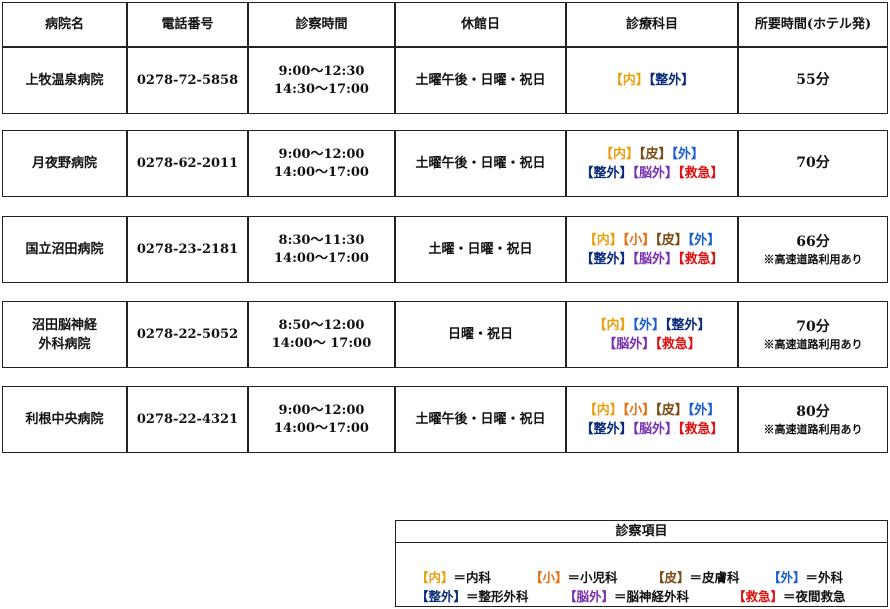  I want to click on department-line: 【内】【皮】【外】, so click(652, 154).